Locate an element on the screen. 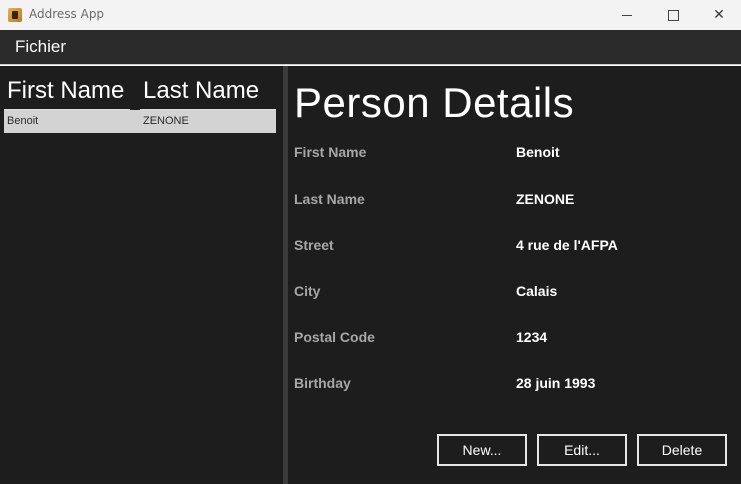  maximize-button is located at coordinates (673, 15).